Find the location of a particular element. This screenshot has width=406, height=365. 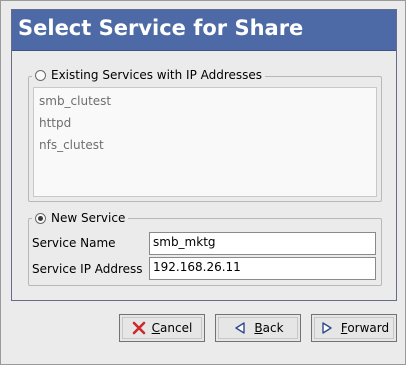

radio-checked-icon is located at coordinates (40, 218).